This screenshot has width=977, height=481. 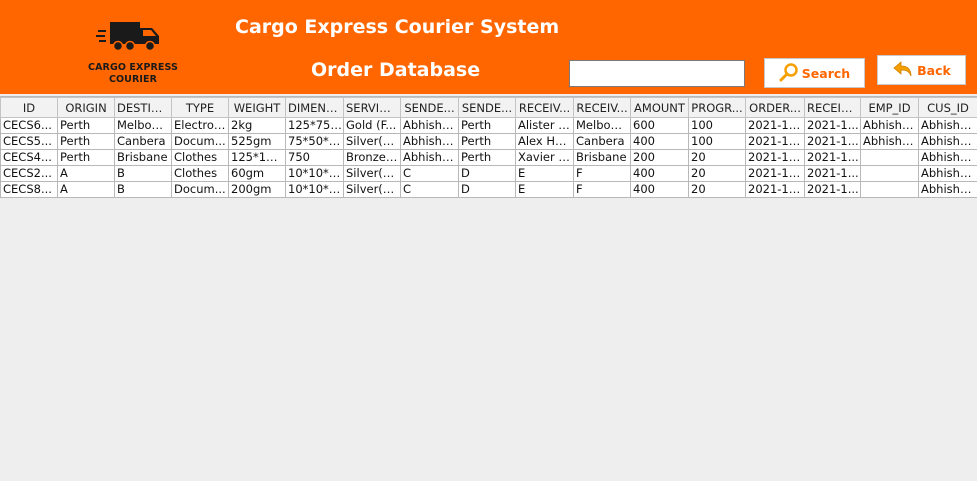 What do you see at coordinates (814, 73) in the screenshot?
I see `search-button: Search` at bounding box center [814, 73].